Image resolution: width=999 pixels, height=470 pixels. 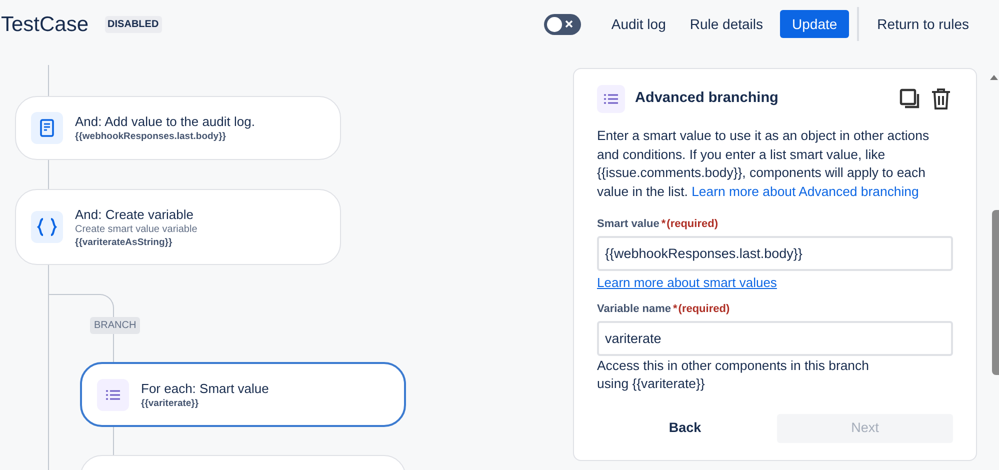 What do you see at coordinates (47, 227) in the screenshot?
I see `braces-icon` at bounding box center [47, 227].